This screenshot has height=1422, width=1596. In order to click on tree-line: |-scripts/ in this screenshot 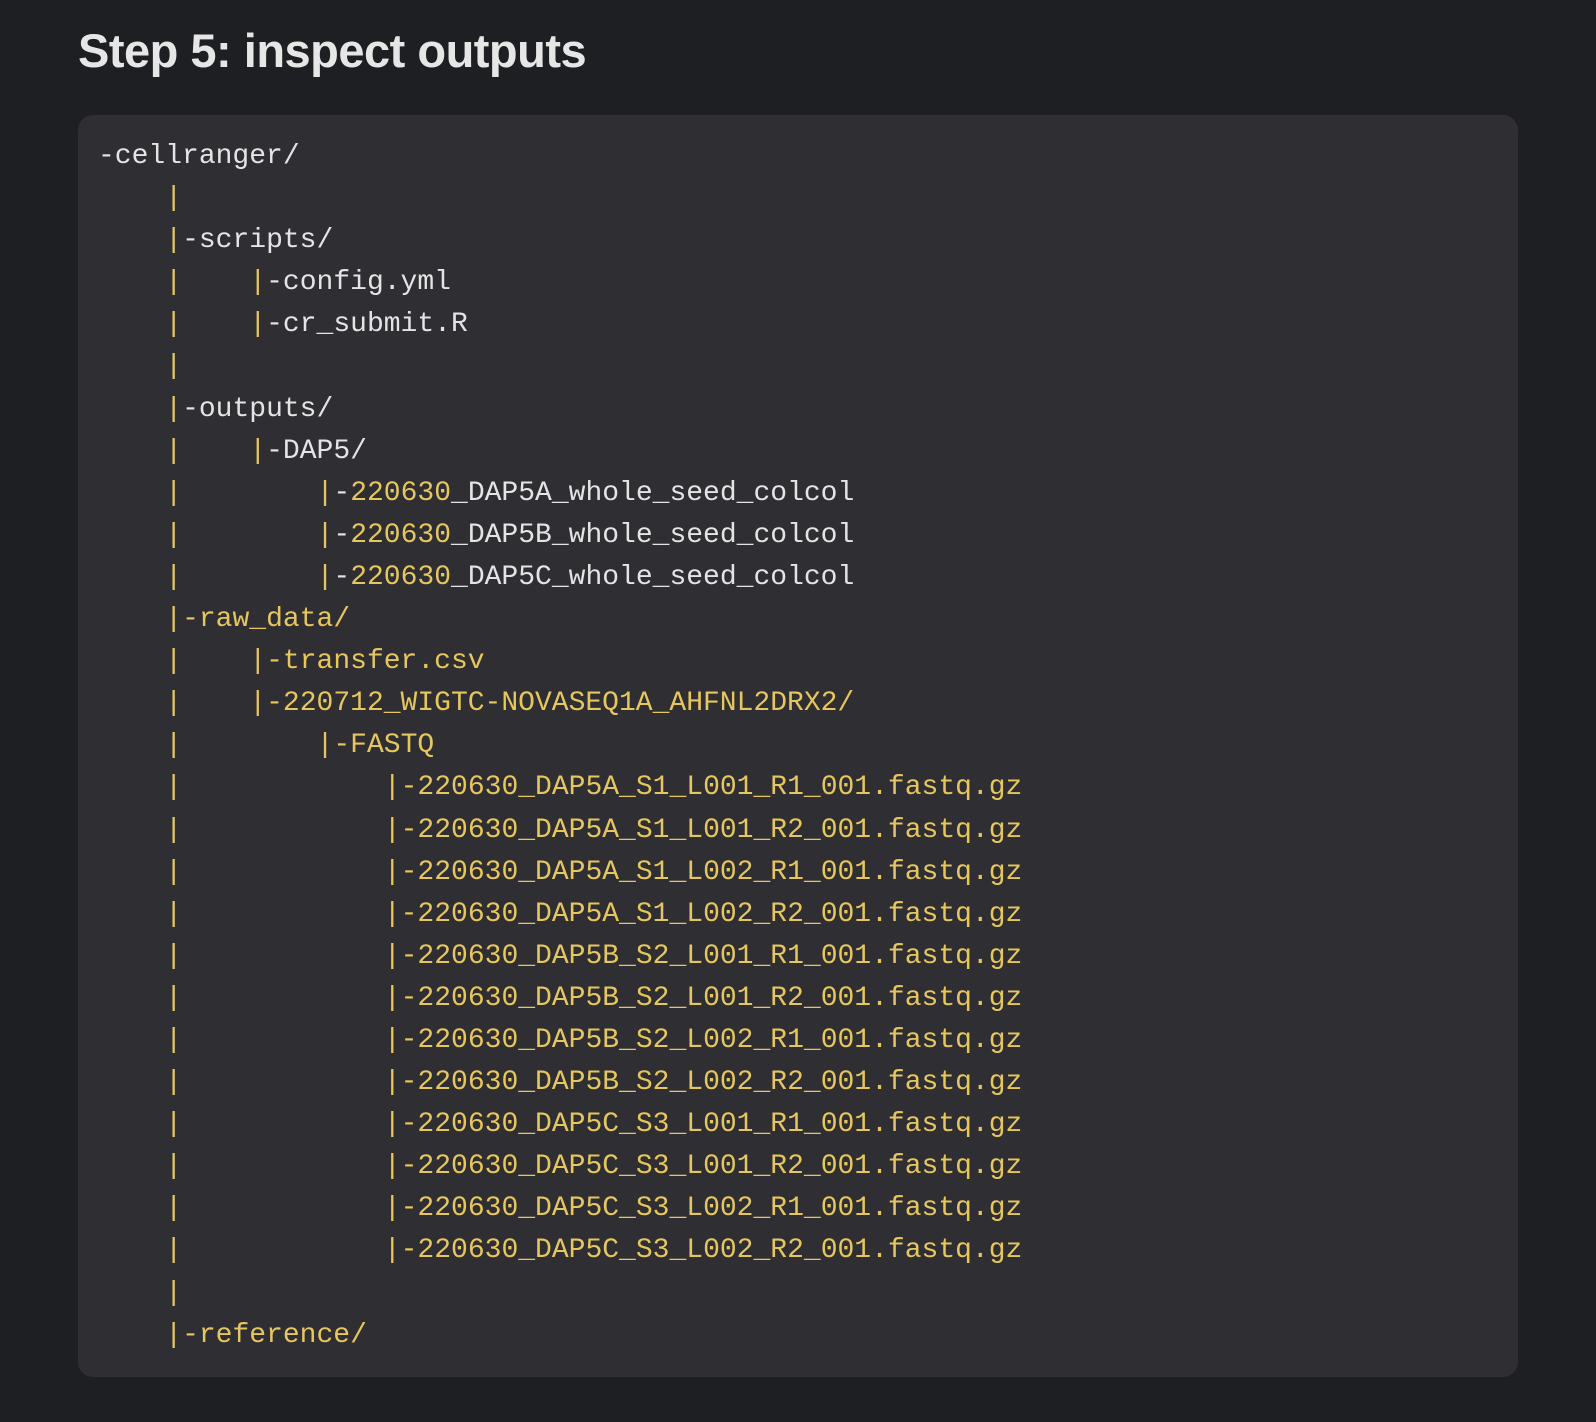, I will do `click(560, 241)`.